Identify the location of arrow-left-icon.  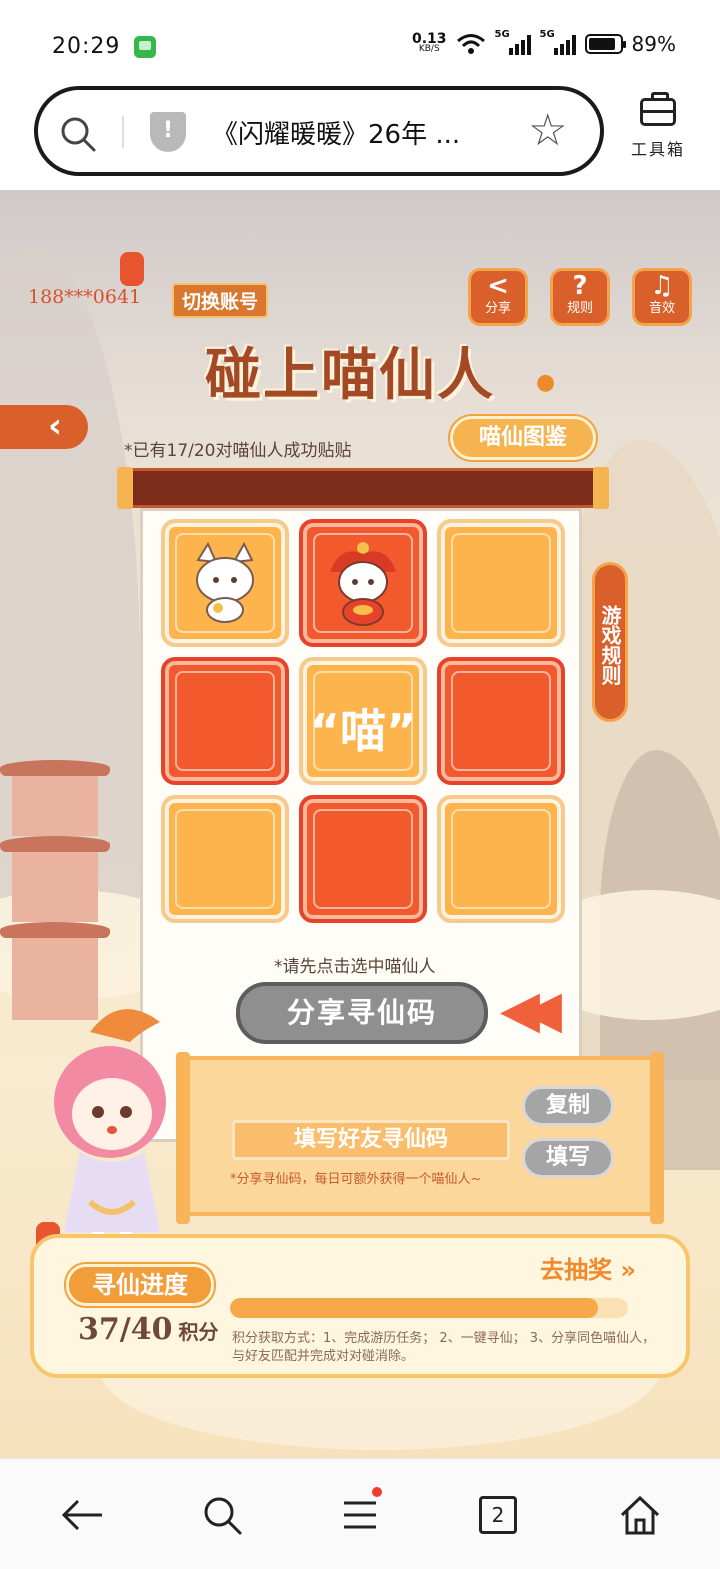
(81, 1515).